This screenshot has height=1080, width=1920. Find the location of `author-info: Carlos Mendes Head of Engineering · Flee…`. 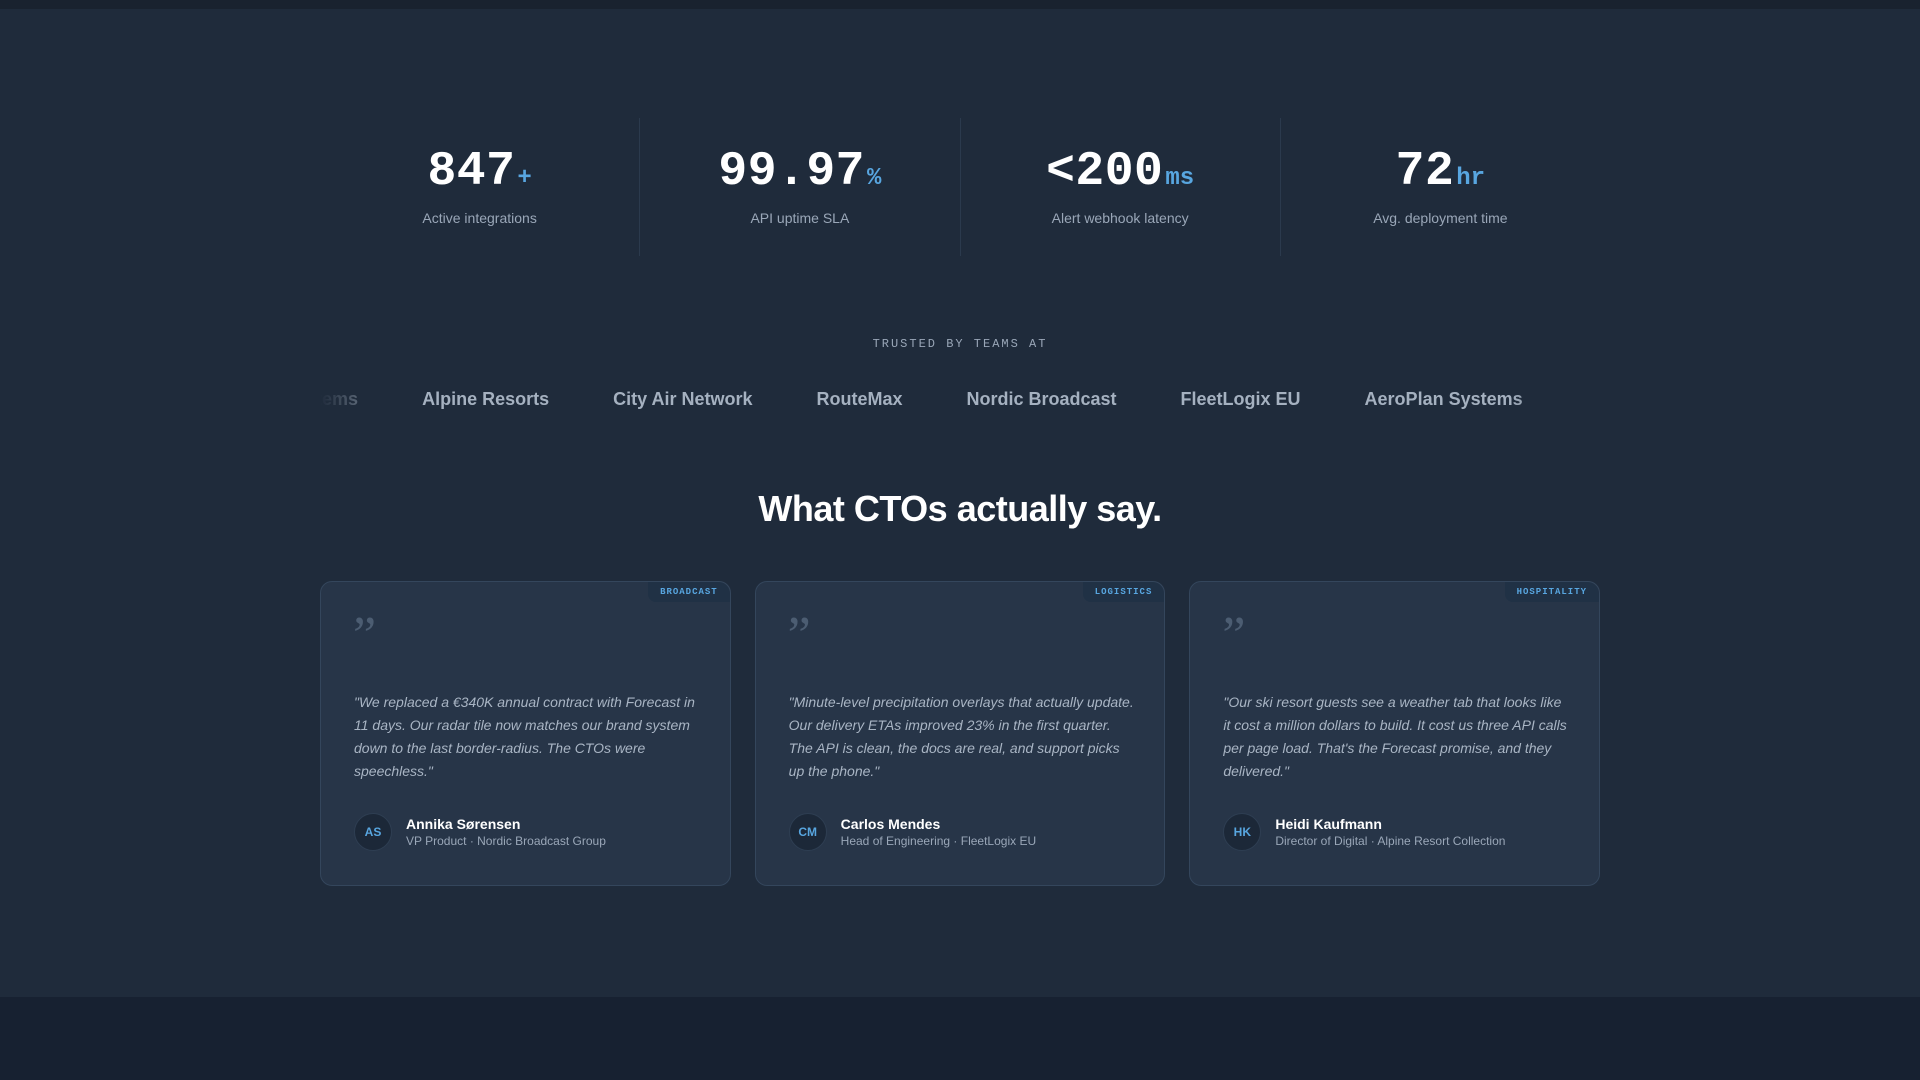

author-info: Carlos Mendes Head of Engineering · Flee… is located at coordinates (938, 832).